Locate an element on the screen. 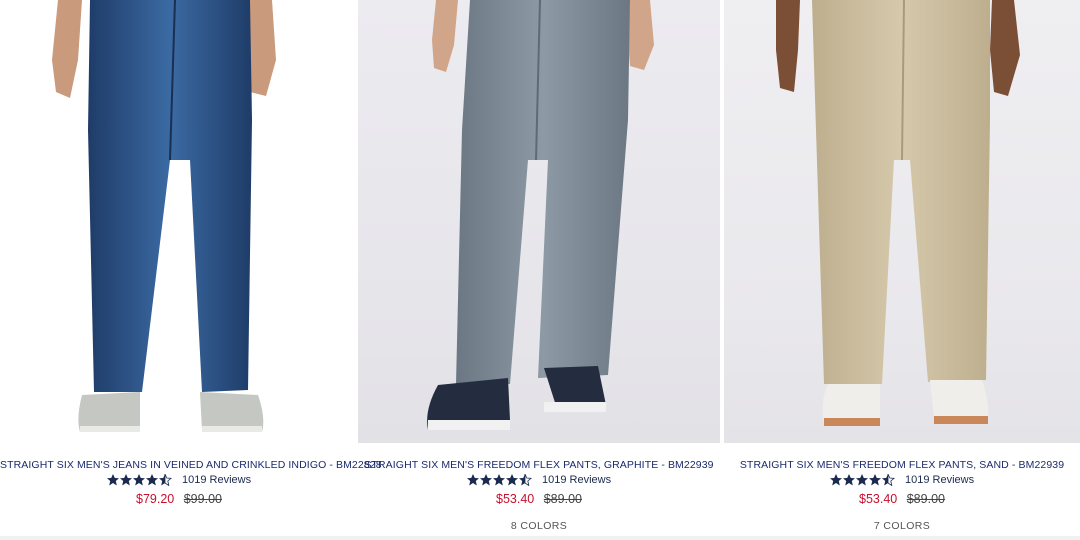 Image resolution: width=1080 pixels, height=540 pixels. product-price: $79.20 $99.00 is located at coordinates (179, 499).